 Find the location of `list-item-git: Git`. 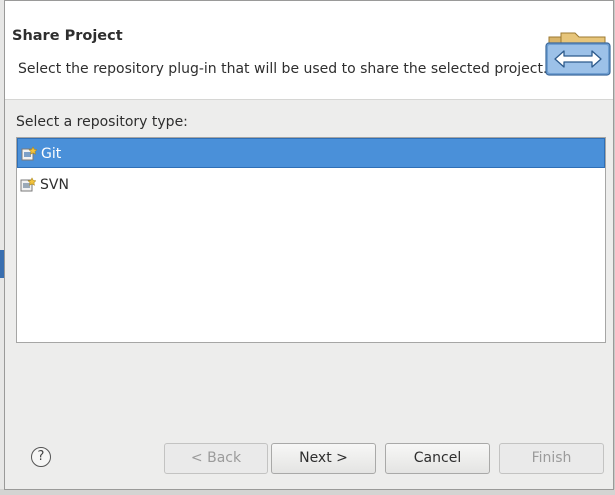

list-item-git: Git is located at coordinates (311, 153).